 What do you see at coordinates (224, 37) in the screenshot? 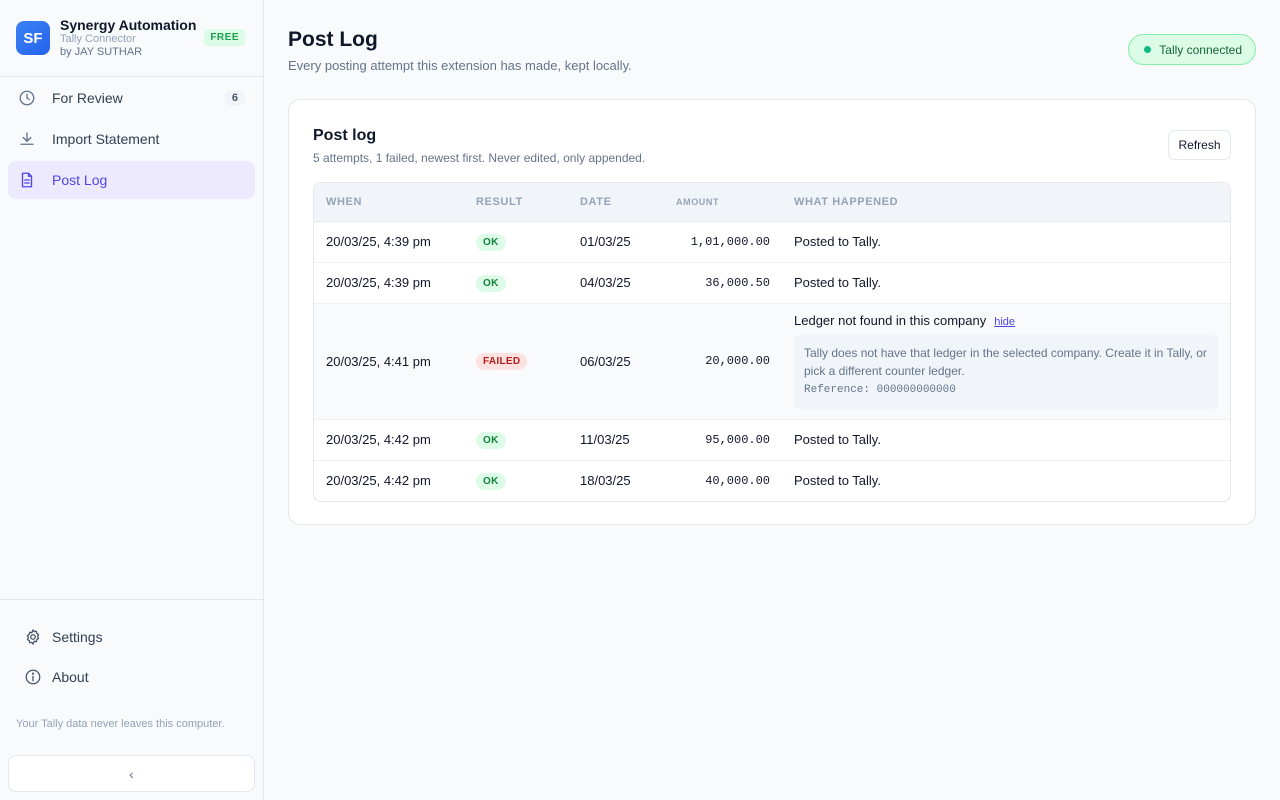
I see `plan-badge: FREE` at bounding box center [224, 37].